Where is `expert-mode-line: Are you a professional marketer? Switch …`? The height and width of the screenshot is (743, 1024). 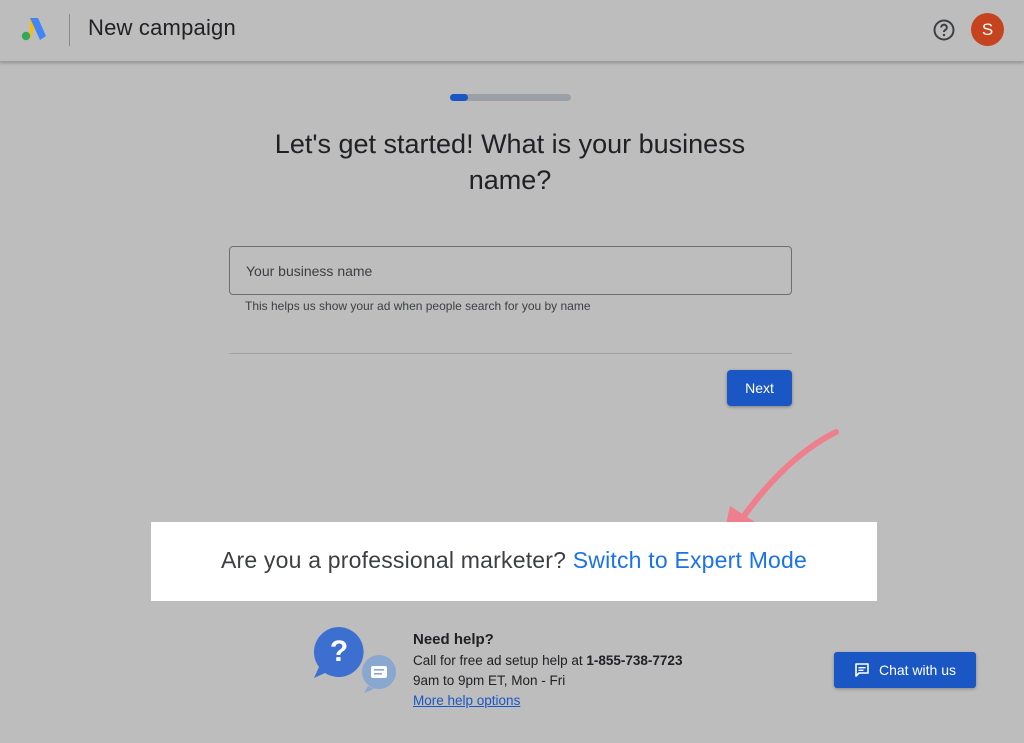 expert-mode-line: Are you a professional marketer? Switch … is located at coordinates (514, 560).